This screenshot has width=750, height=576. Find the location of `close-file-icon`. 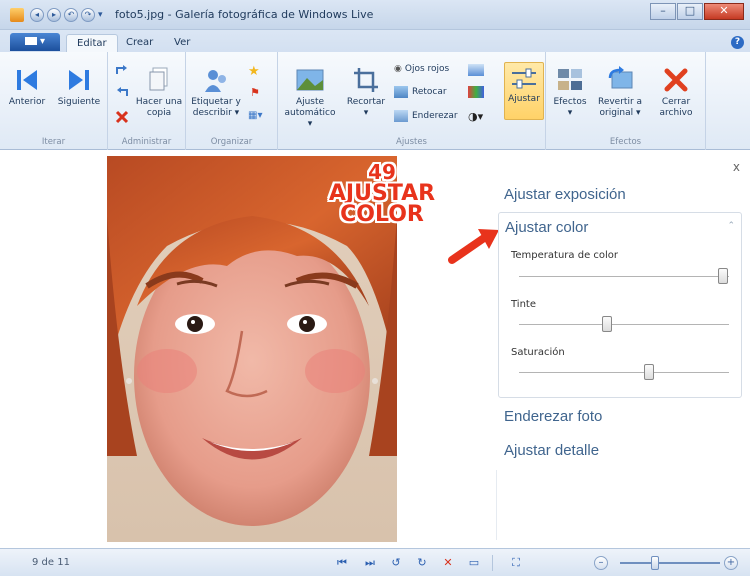

close-file-icon is located at coordinates (676, 80).